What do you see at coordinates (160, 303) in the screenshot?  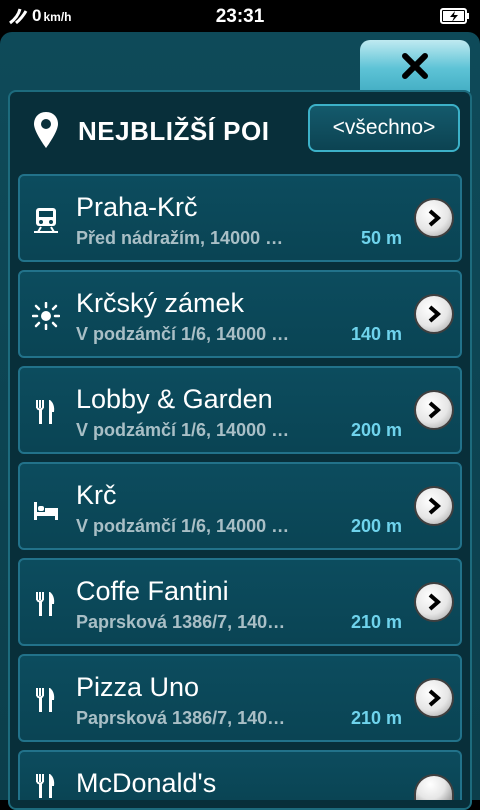 I see `poi-name: Krčský zámek` at bounding box center [160, 303].